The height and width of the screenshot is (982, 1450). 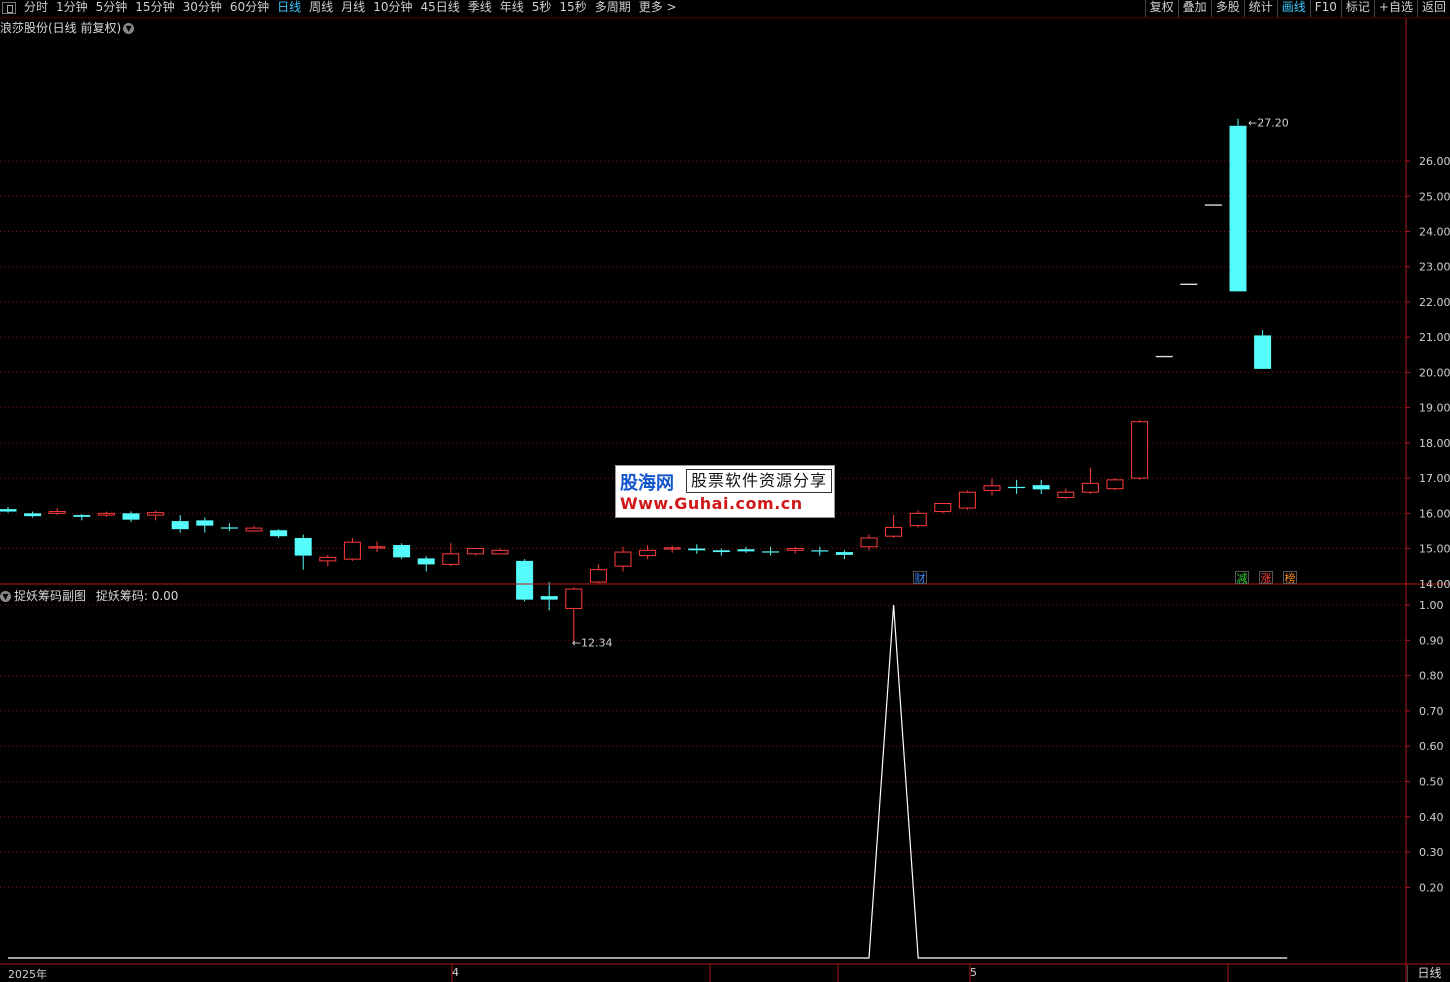 I want to click on indicator-tick-label: 0.40, so click(x=1431, y=817).